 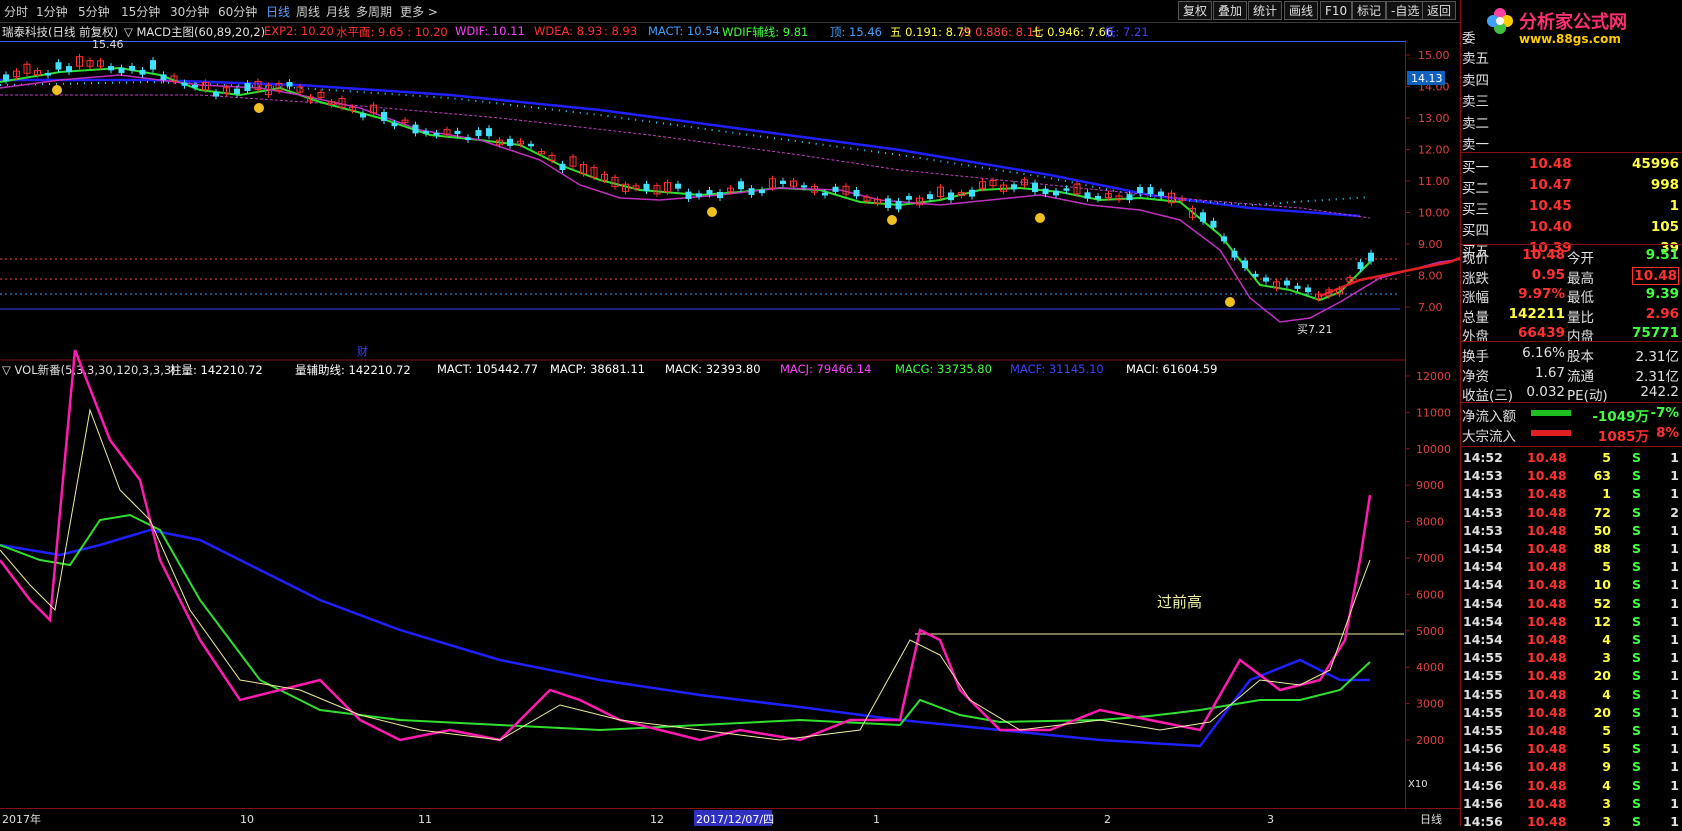 What do you see at coordinates (1483, 494) in the screenshot?
I see `tick-time: 14:53` at bounding box center [1483, 494].